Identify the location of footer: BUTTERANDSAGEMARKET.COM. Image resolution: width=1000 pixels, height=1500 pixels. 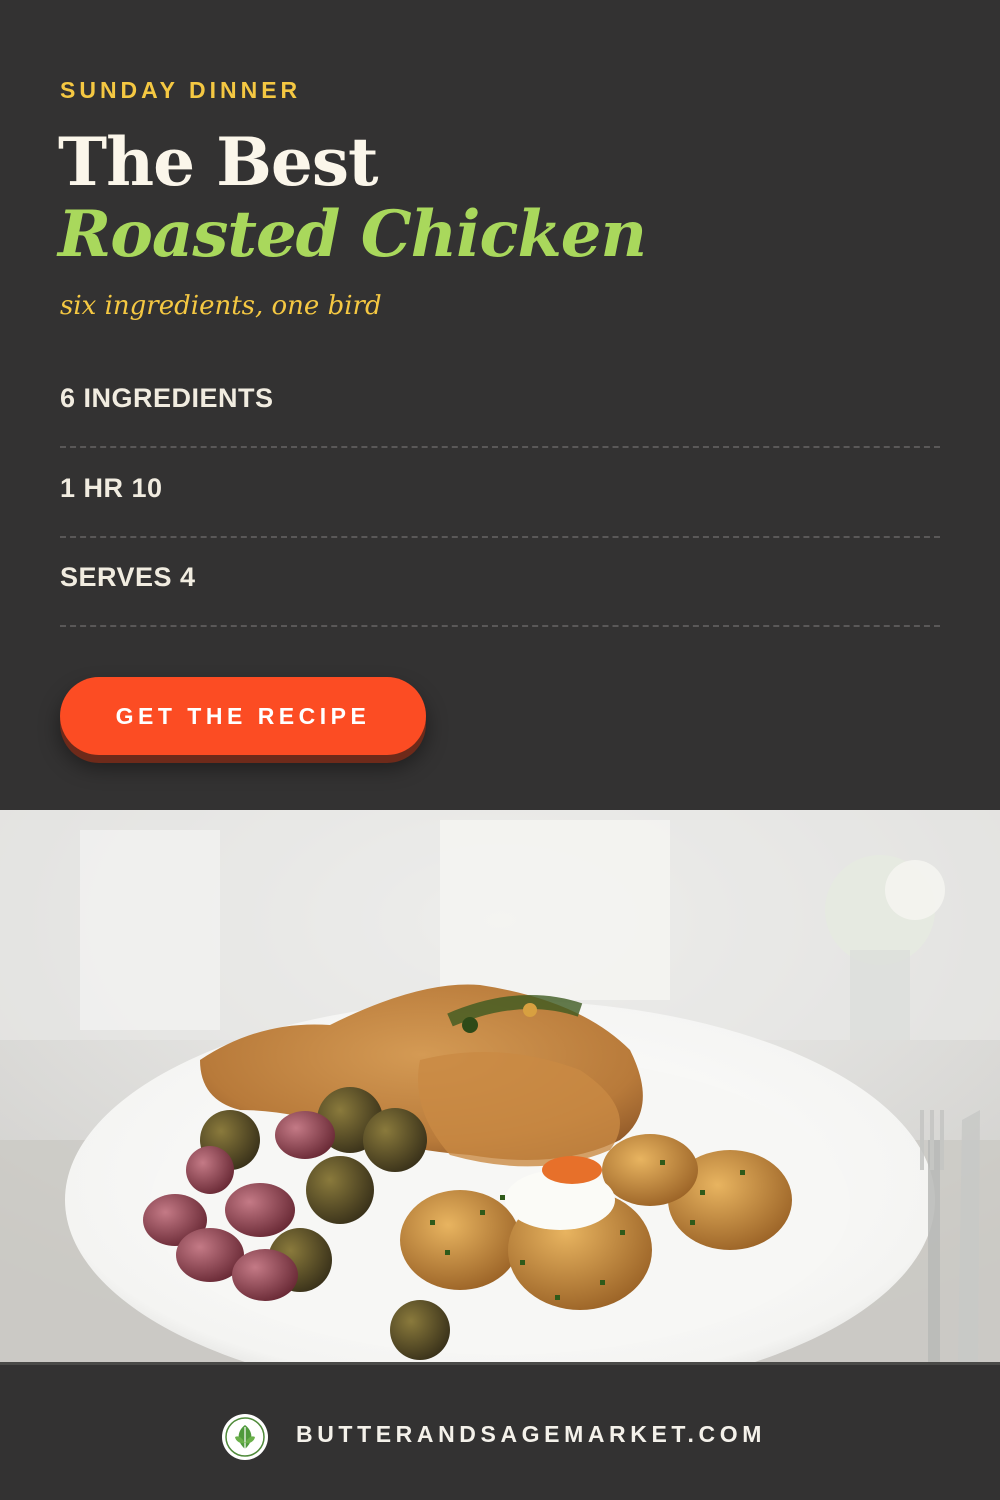
(500, 1431).